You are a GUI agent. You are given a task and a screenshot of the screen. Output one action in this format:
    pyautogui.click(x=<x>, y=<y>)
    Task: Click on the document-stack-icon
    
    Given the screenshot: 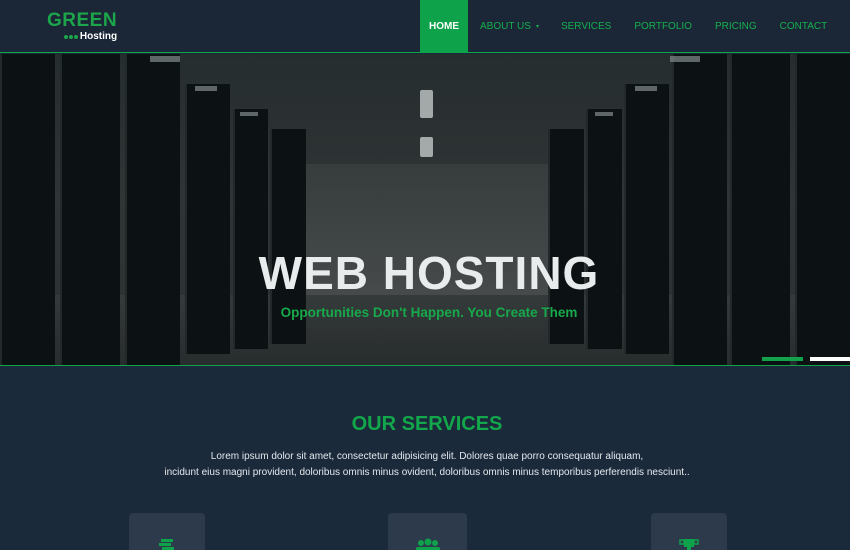 What is the action you would take?
    pyautogui.click(x=167, y=544)
    